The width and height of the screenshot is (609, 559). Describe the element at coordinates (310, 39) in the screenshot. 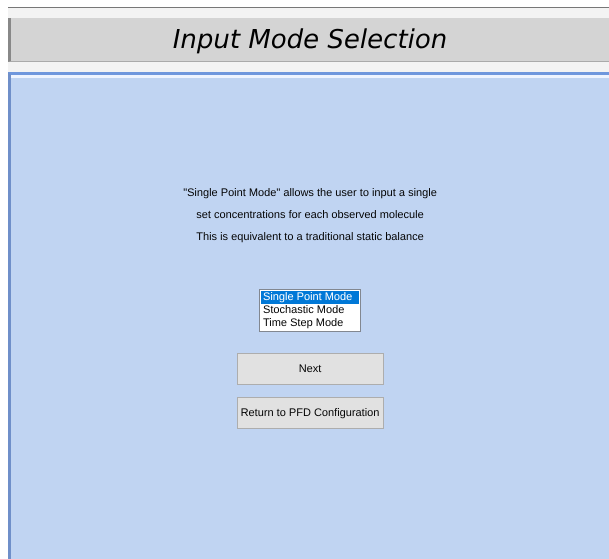

I see `page-title: Input Mode Selection` at that location.